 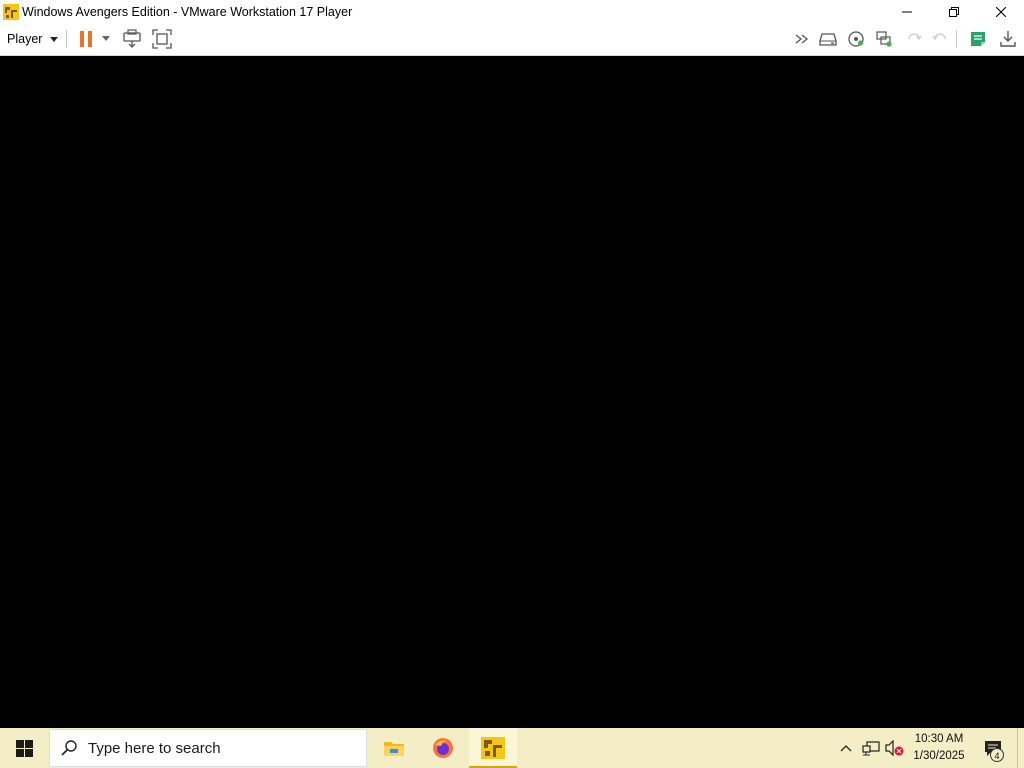 What do you see at coordinates (939, 748) in the screenshot?
I see `clock: 10:30 AM 1/30/2025` at bounding box center [939, 748].